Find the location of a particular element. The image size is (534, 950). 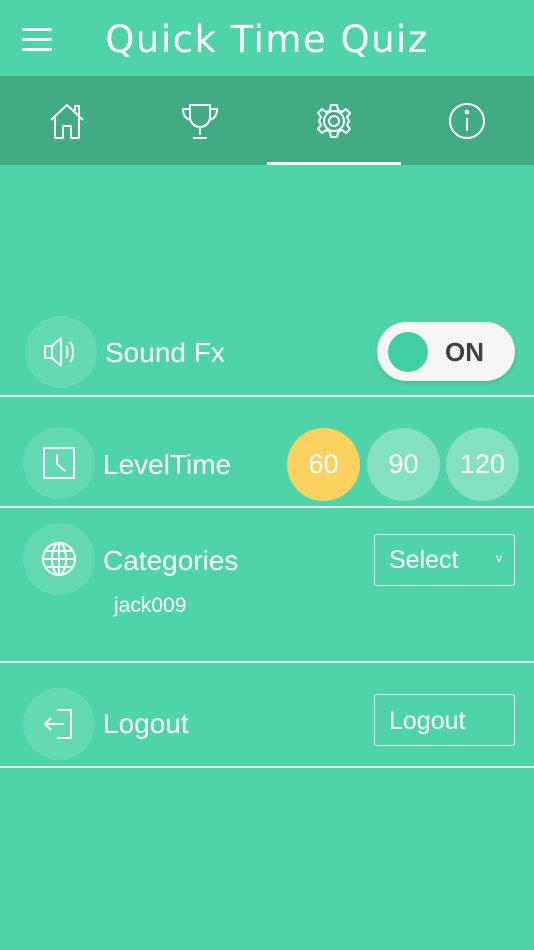

logout-button: Logout is located at coordinates (444, 720).